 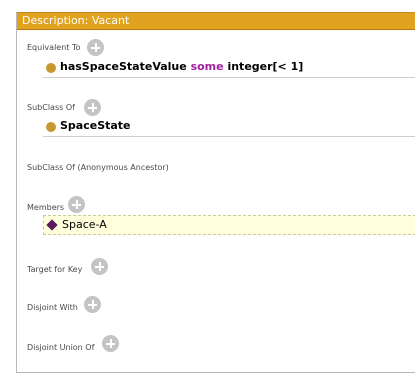 What do you see at coordinates (61, 347) in the screenshot?
I see `disjoint-union-of-label: Disjoint Union Of` at bounding box center [61, 347].